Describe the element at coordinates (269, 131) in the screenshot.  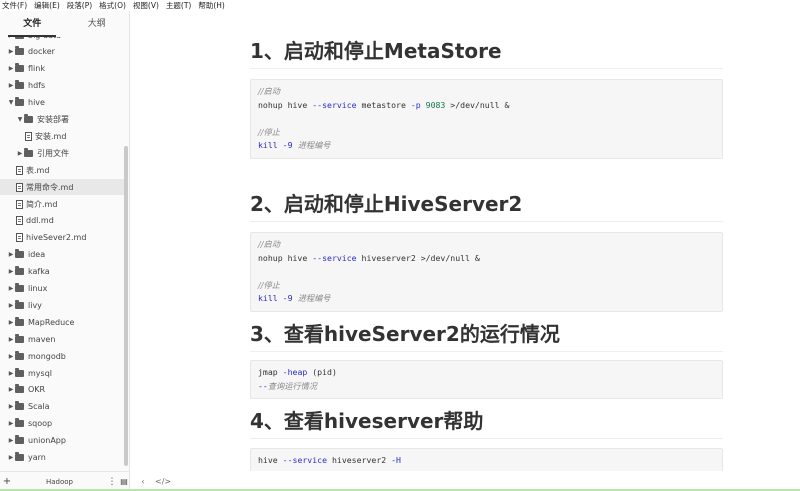
I see `code-comment: //停止` at that location.